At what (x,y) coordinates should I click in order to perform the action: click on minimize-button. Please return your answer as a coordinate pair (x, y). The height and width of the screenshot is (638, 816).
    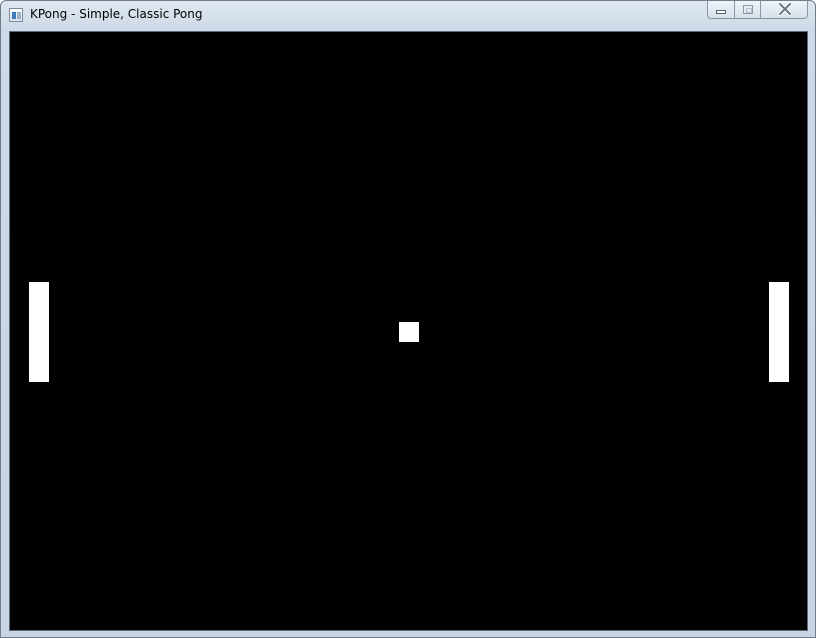
    Looking at the image, I should click on (720, 10).